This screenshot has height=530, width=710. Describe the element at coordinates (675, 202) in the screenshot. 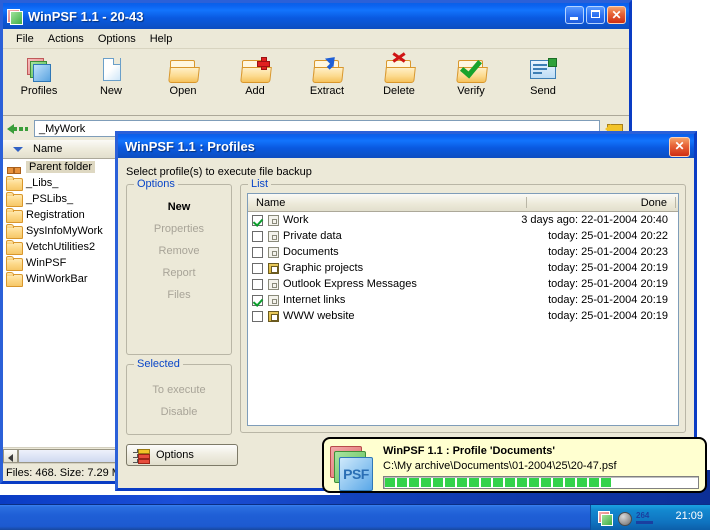

I see `column-divider` at that location.